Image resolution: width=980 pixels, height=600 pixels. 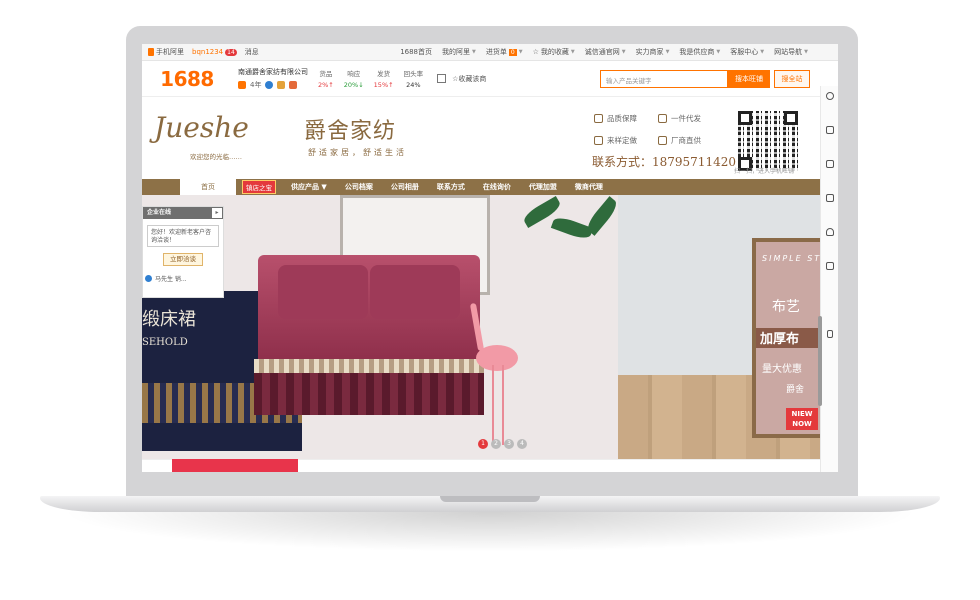 I want to click on nav-inquiry: 在线询价, so click(x=497, y=187).